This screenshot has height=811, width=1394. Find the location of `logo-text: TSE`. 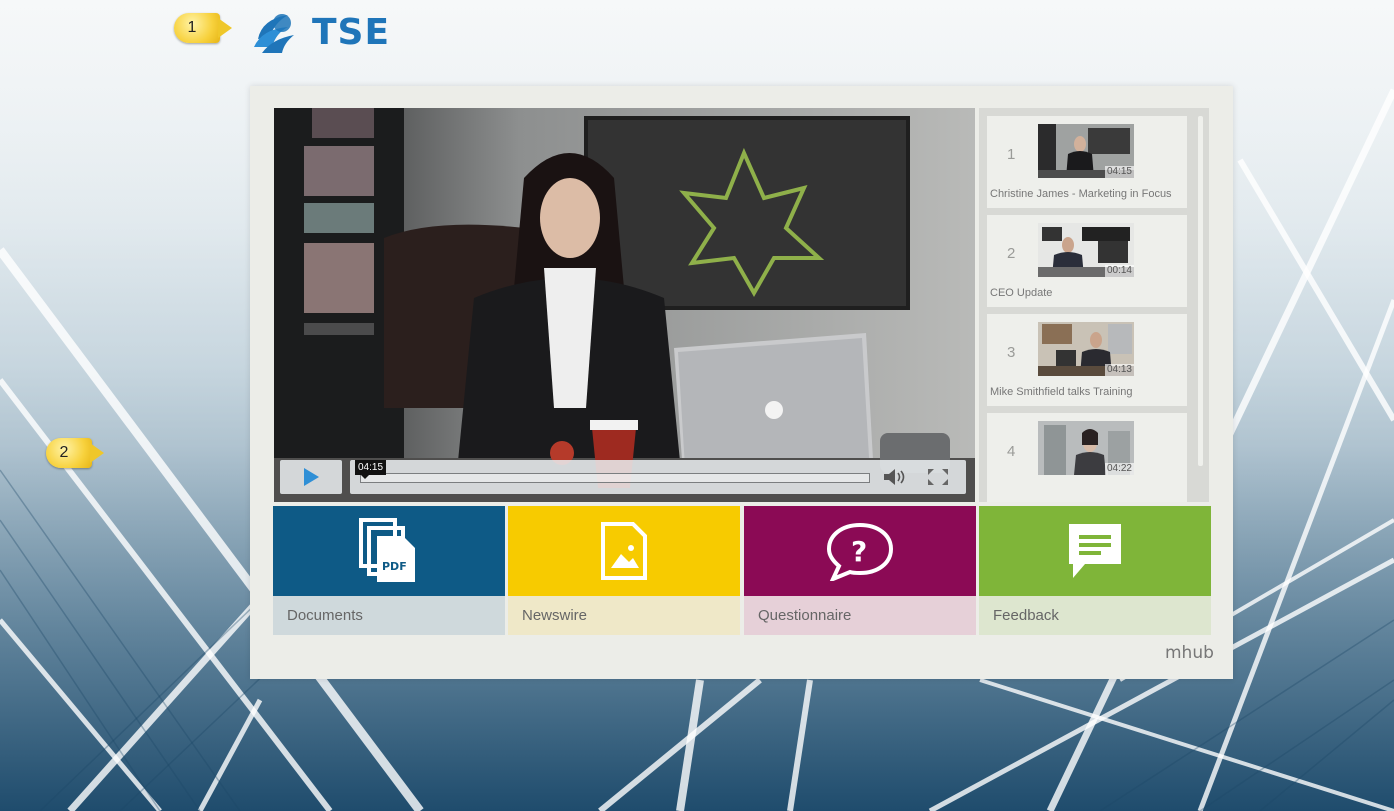

logo-text: TSE is located at coordinates (351, 32).